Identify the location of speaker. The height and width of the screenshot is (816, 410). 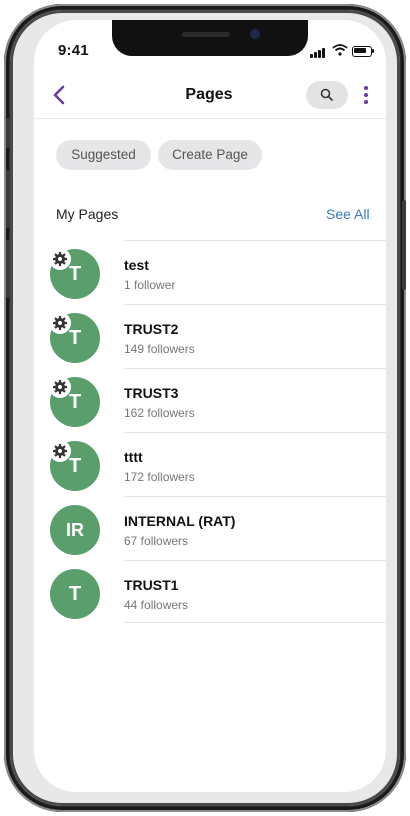
(206, 34).